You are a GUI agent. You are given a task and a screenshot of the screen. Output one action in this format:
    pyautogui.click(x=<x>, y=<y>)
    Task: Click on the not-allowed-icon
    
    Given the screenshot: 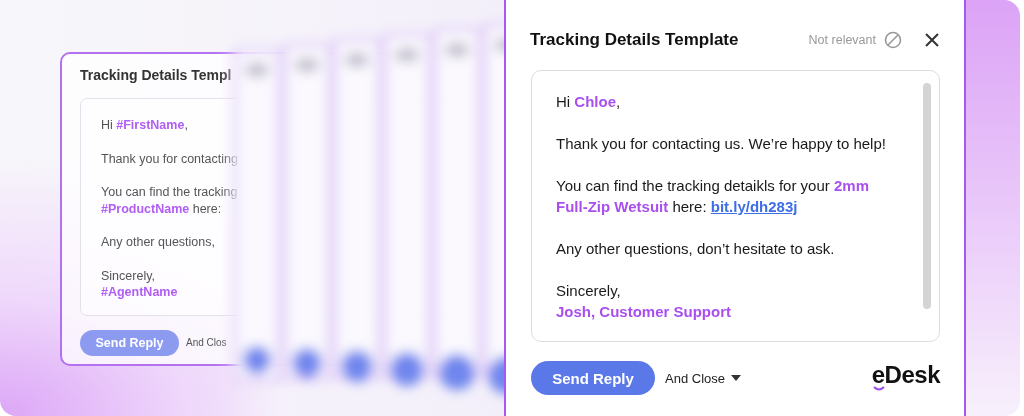 What is the action you would take?
    pyautogui.click(x=893, y=40)
    